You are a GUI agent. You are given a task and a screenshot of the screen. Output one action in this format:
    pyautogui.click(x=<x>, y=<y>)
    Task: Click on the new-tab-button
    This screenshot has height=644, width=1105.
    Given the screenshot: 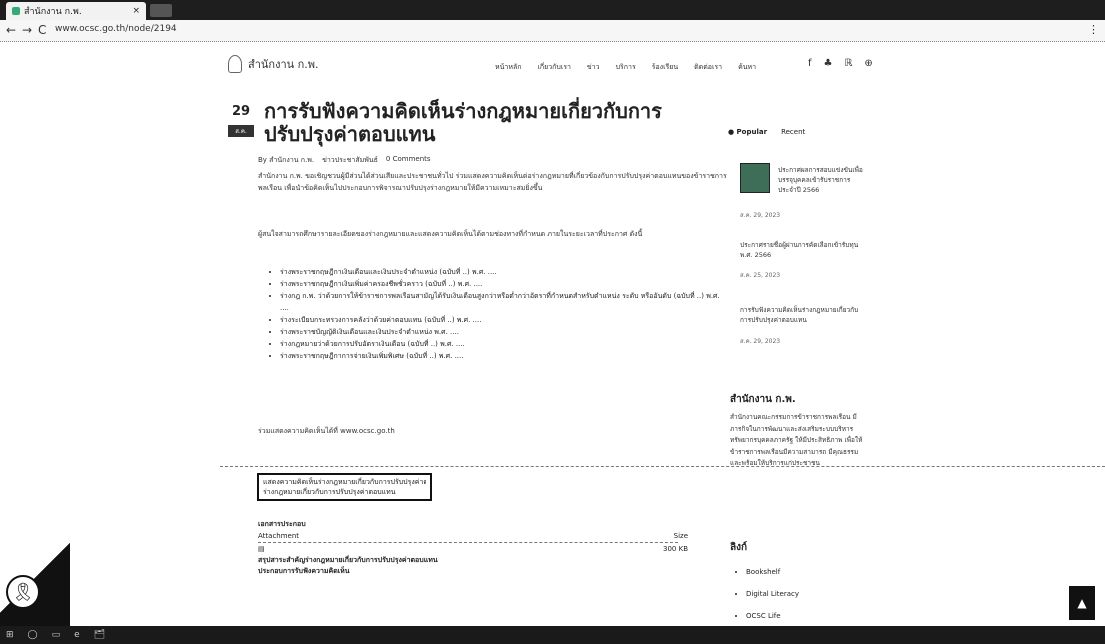 What is the action you would take?
    pyautogui.click(x=161, y=10)
    